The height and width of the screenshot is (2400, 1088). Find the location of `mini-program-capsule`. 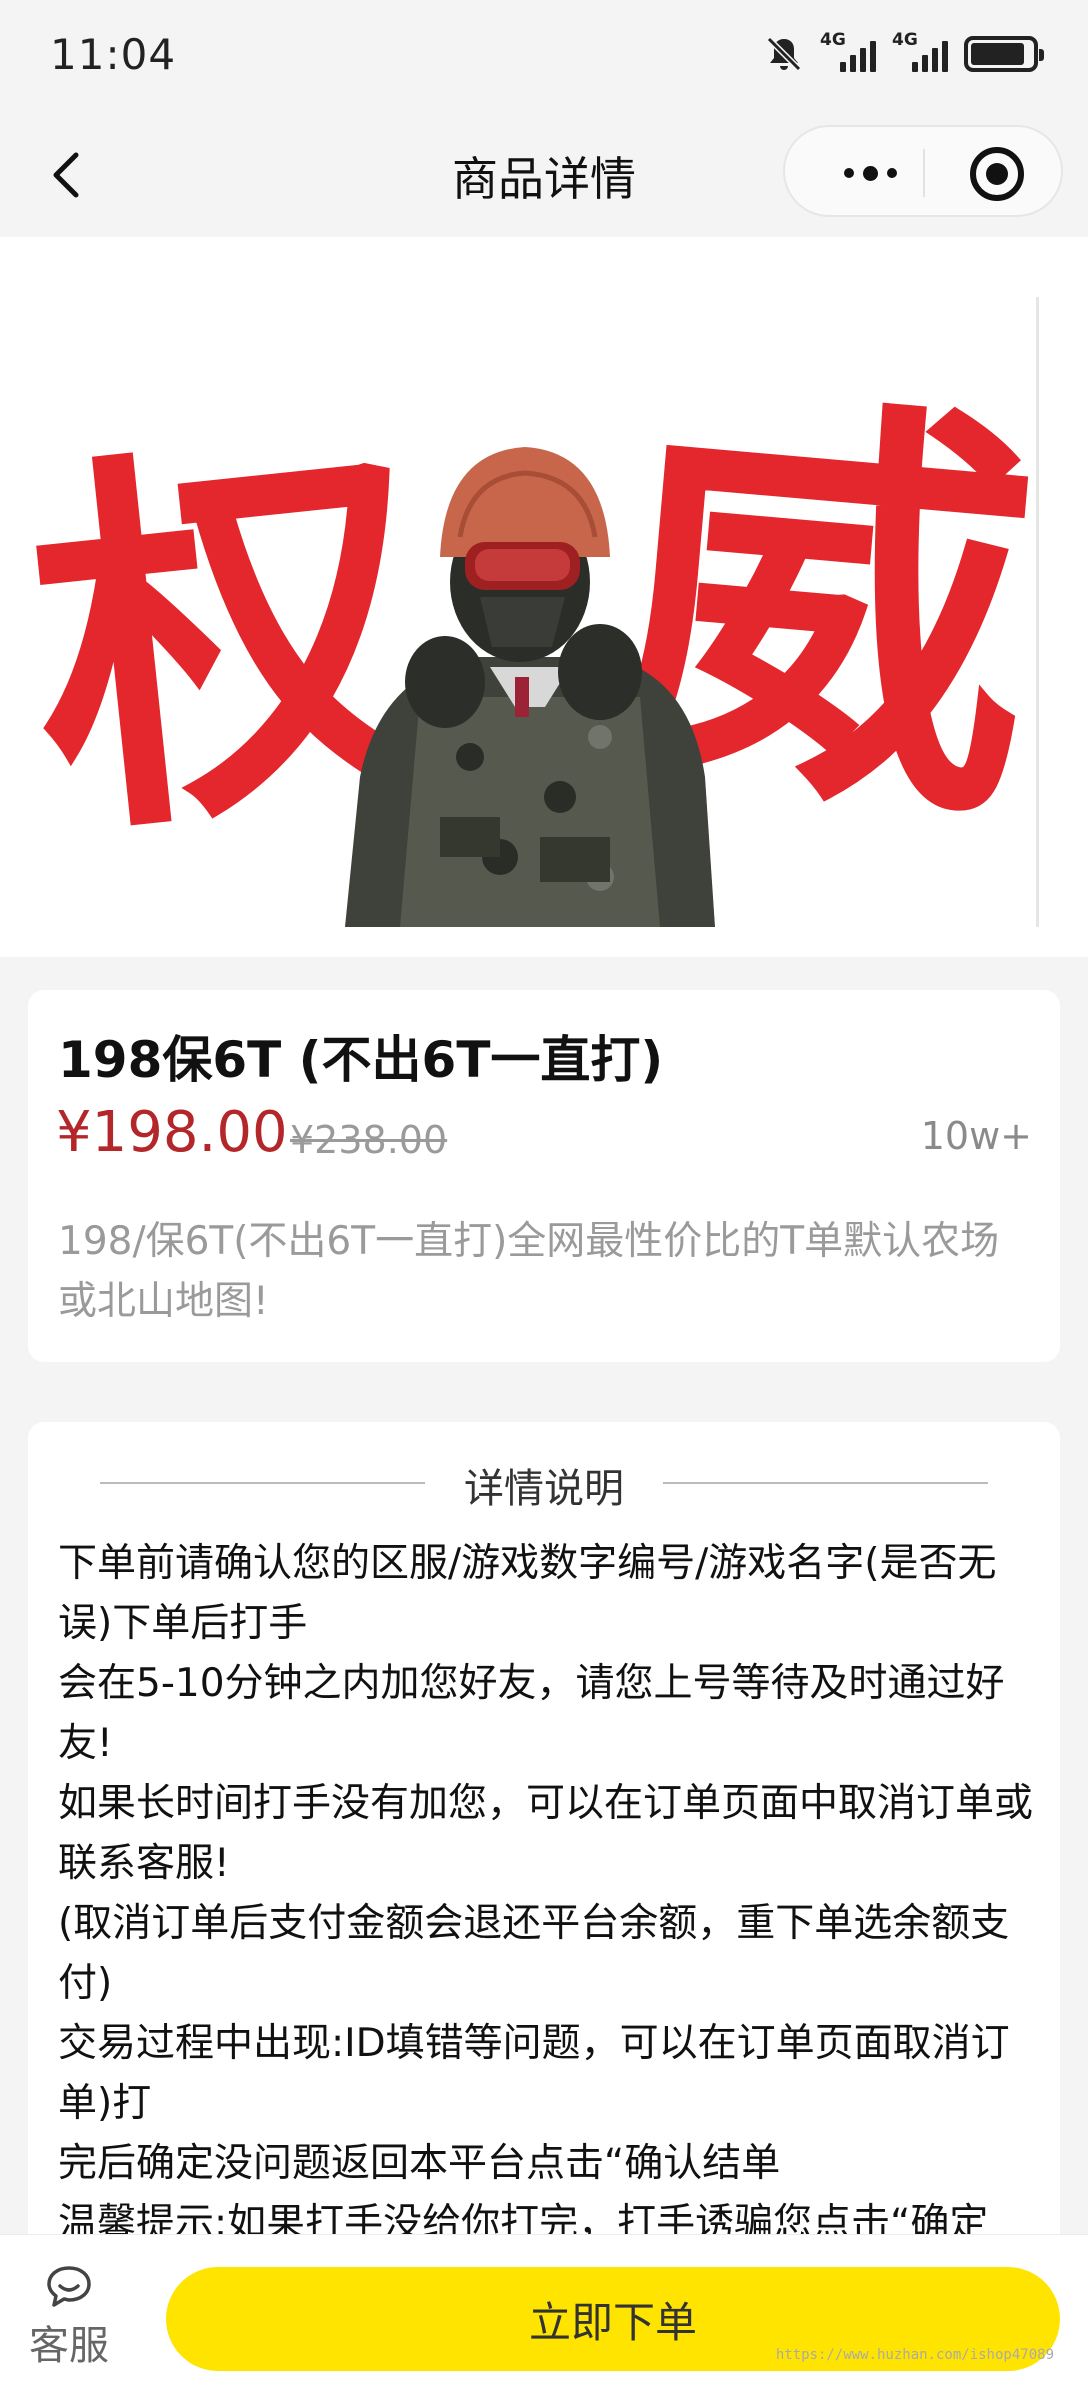

mini-program-capsule is located at coordinates (923, 171).